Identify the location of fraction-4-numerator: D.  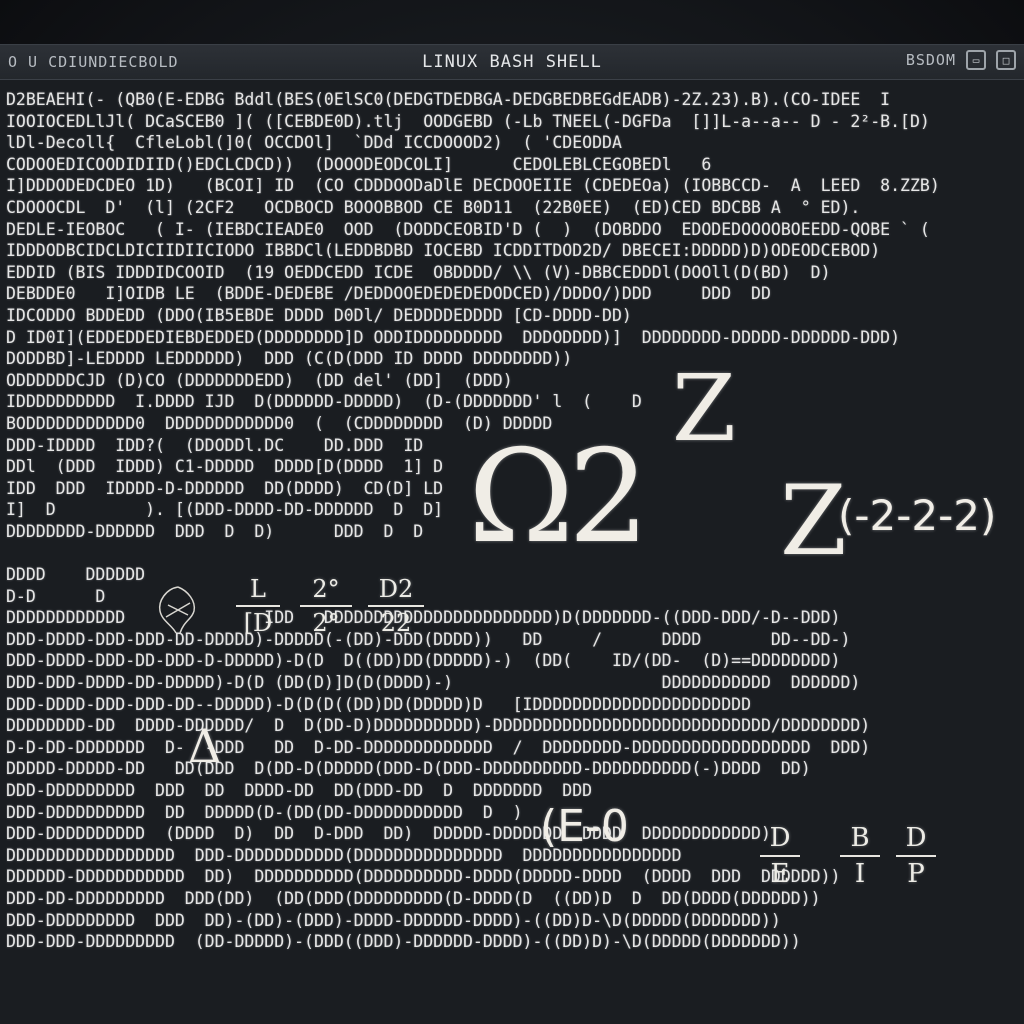
(780, 838).